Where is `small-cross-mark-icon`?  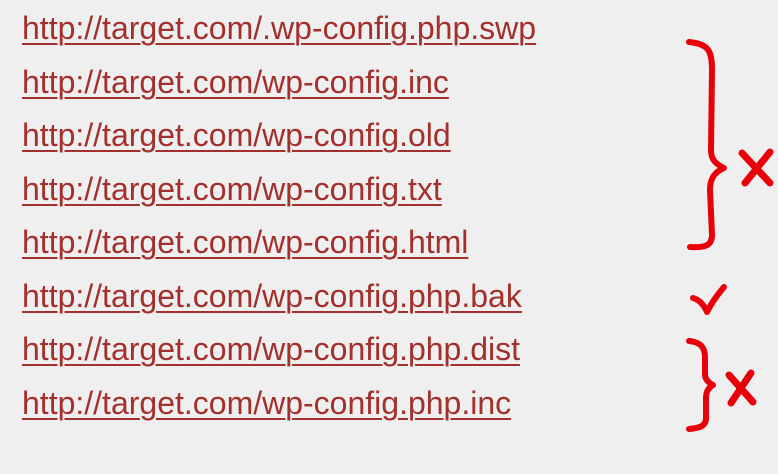 small-cross-mark-icon is located at coordinates (741, 388).